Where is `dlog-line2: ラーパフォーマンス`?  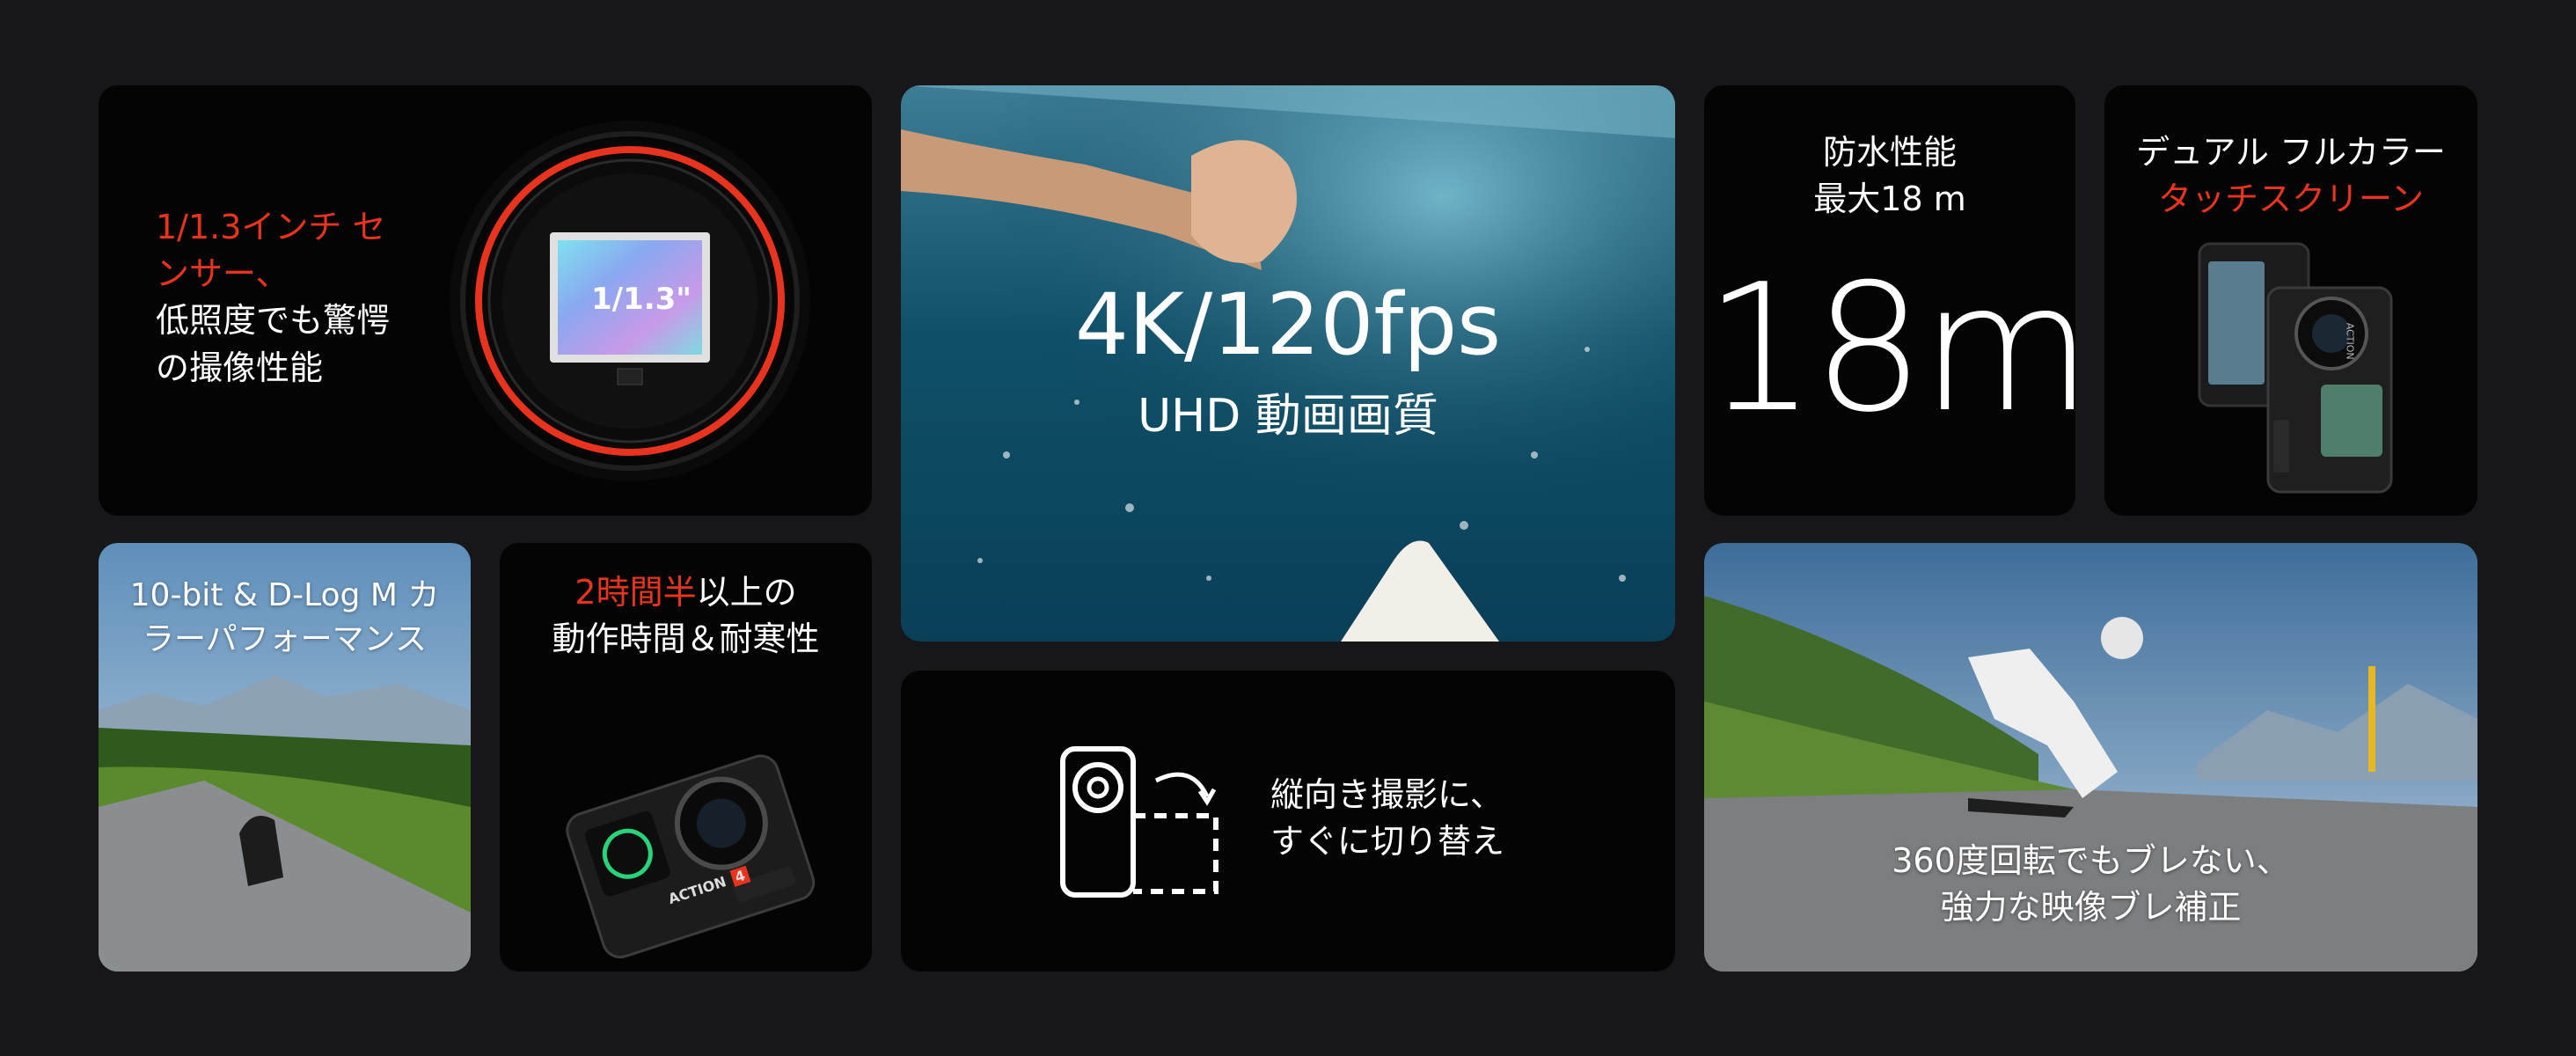 dlog-line2: ラーパフォーマンス is located at coordinates (285, 639).